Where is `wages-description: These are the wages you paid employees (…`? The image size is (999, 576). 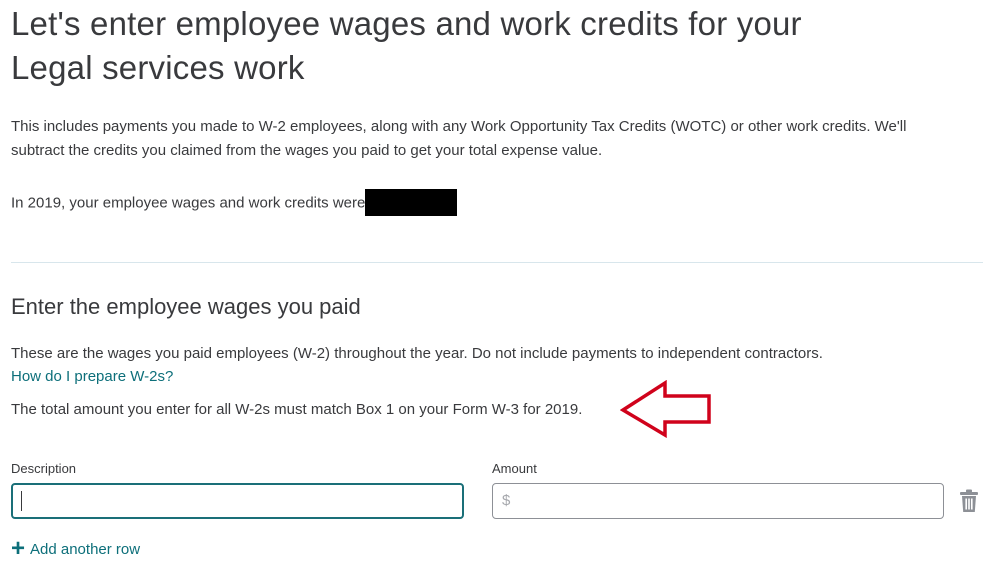 wages-description: These are the wages you paid employees (… is located at coordinates (417, 353).